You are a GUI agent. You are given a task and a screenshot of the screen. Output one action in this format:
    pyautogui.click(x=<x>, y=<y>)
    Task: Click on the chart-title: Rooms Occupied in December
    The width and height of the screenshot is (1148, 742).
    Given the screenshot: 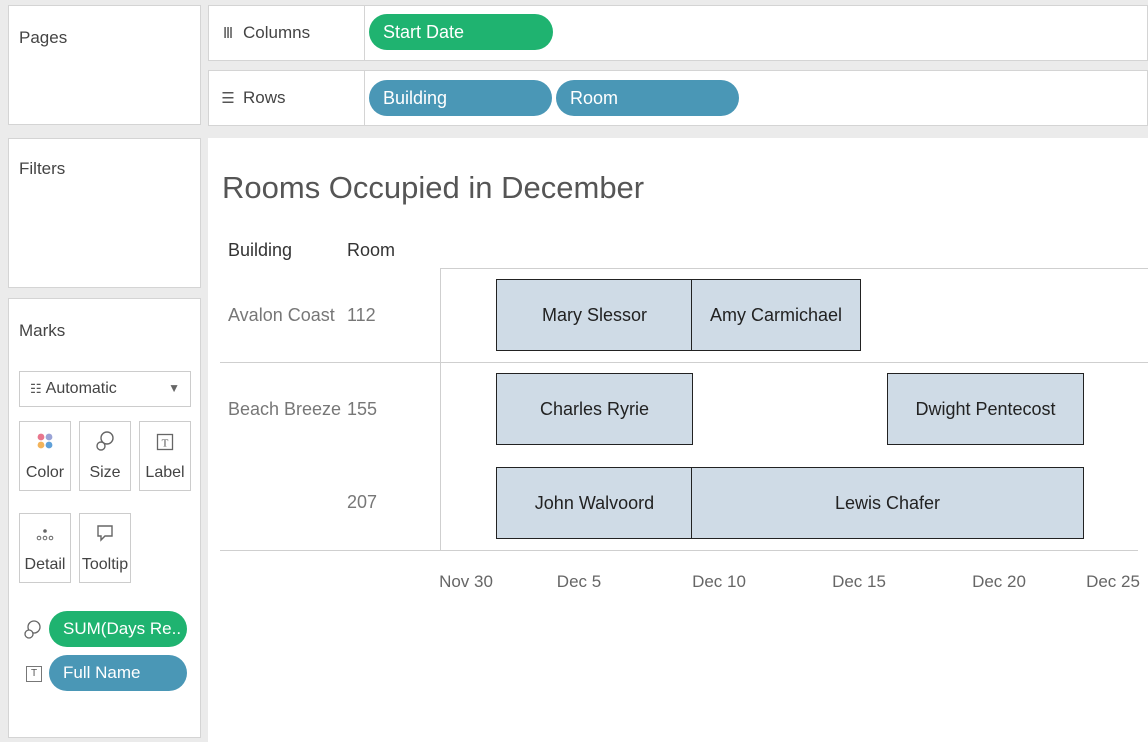 What is the action you would take?
    pyautogui.click(x=433, y=187)
    